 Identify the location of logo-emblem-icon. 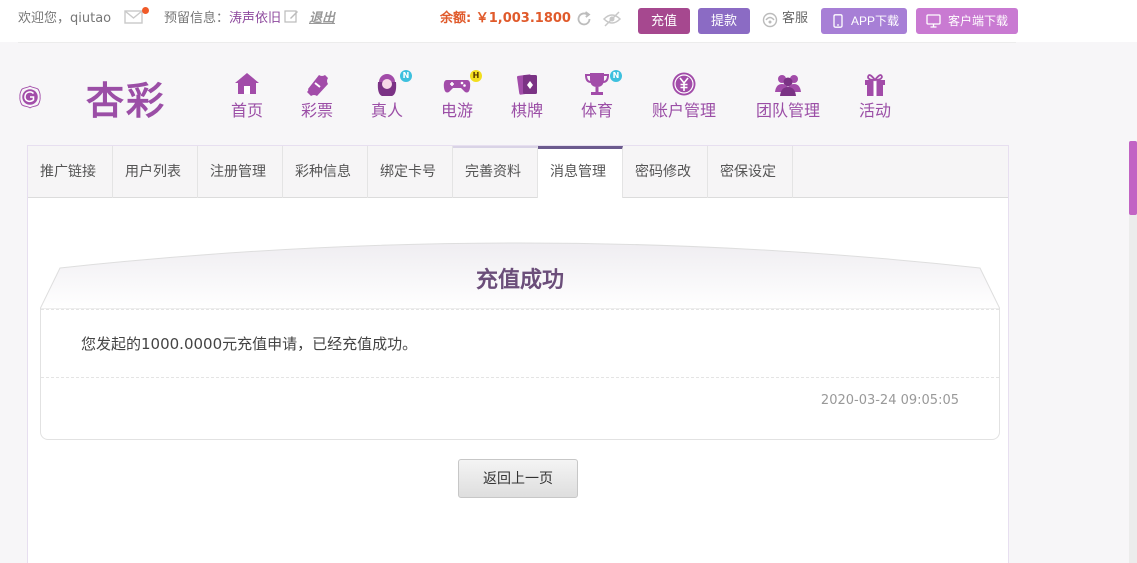
(49, 97).